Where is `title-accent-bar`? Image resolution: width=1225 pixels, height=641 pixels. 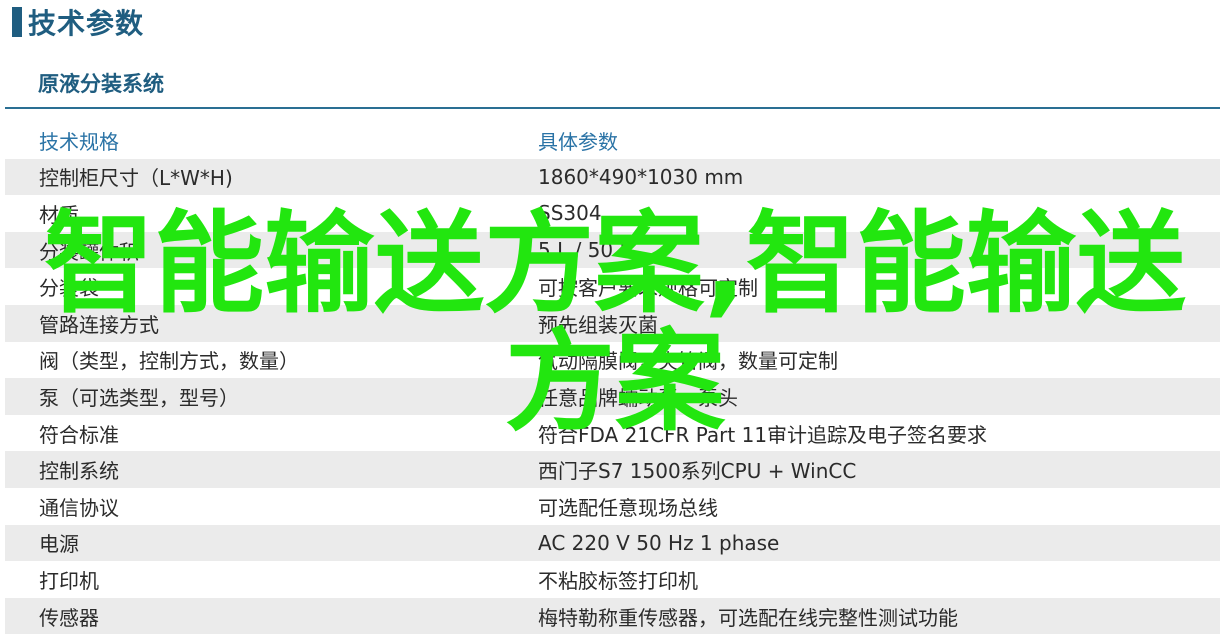
title-accent-bar is located at coordinates (17, 22).